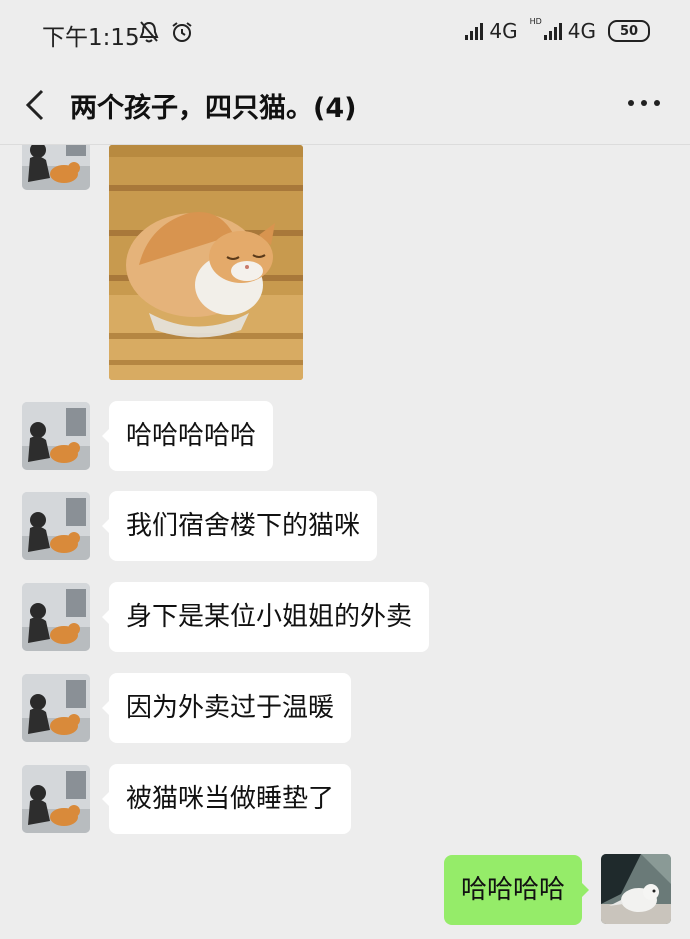 Image resolution: width=690 pixels, height=939 pixels. What do you see at coordinates (474, 31) in the screenshot?
I see `signal-bars-icon` at bounding box center [474, 31].